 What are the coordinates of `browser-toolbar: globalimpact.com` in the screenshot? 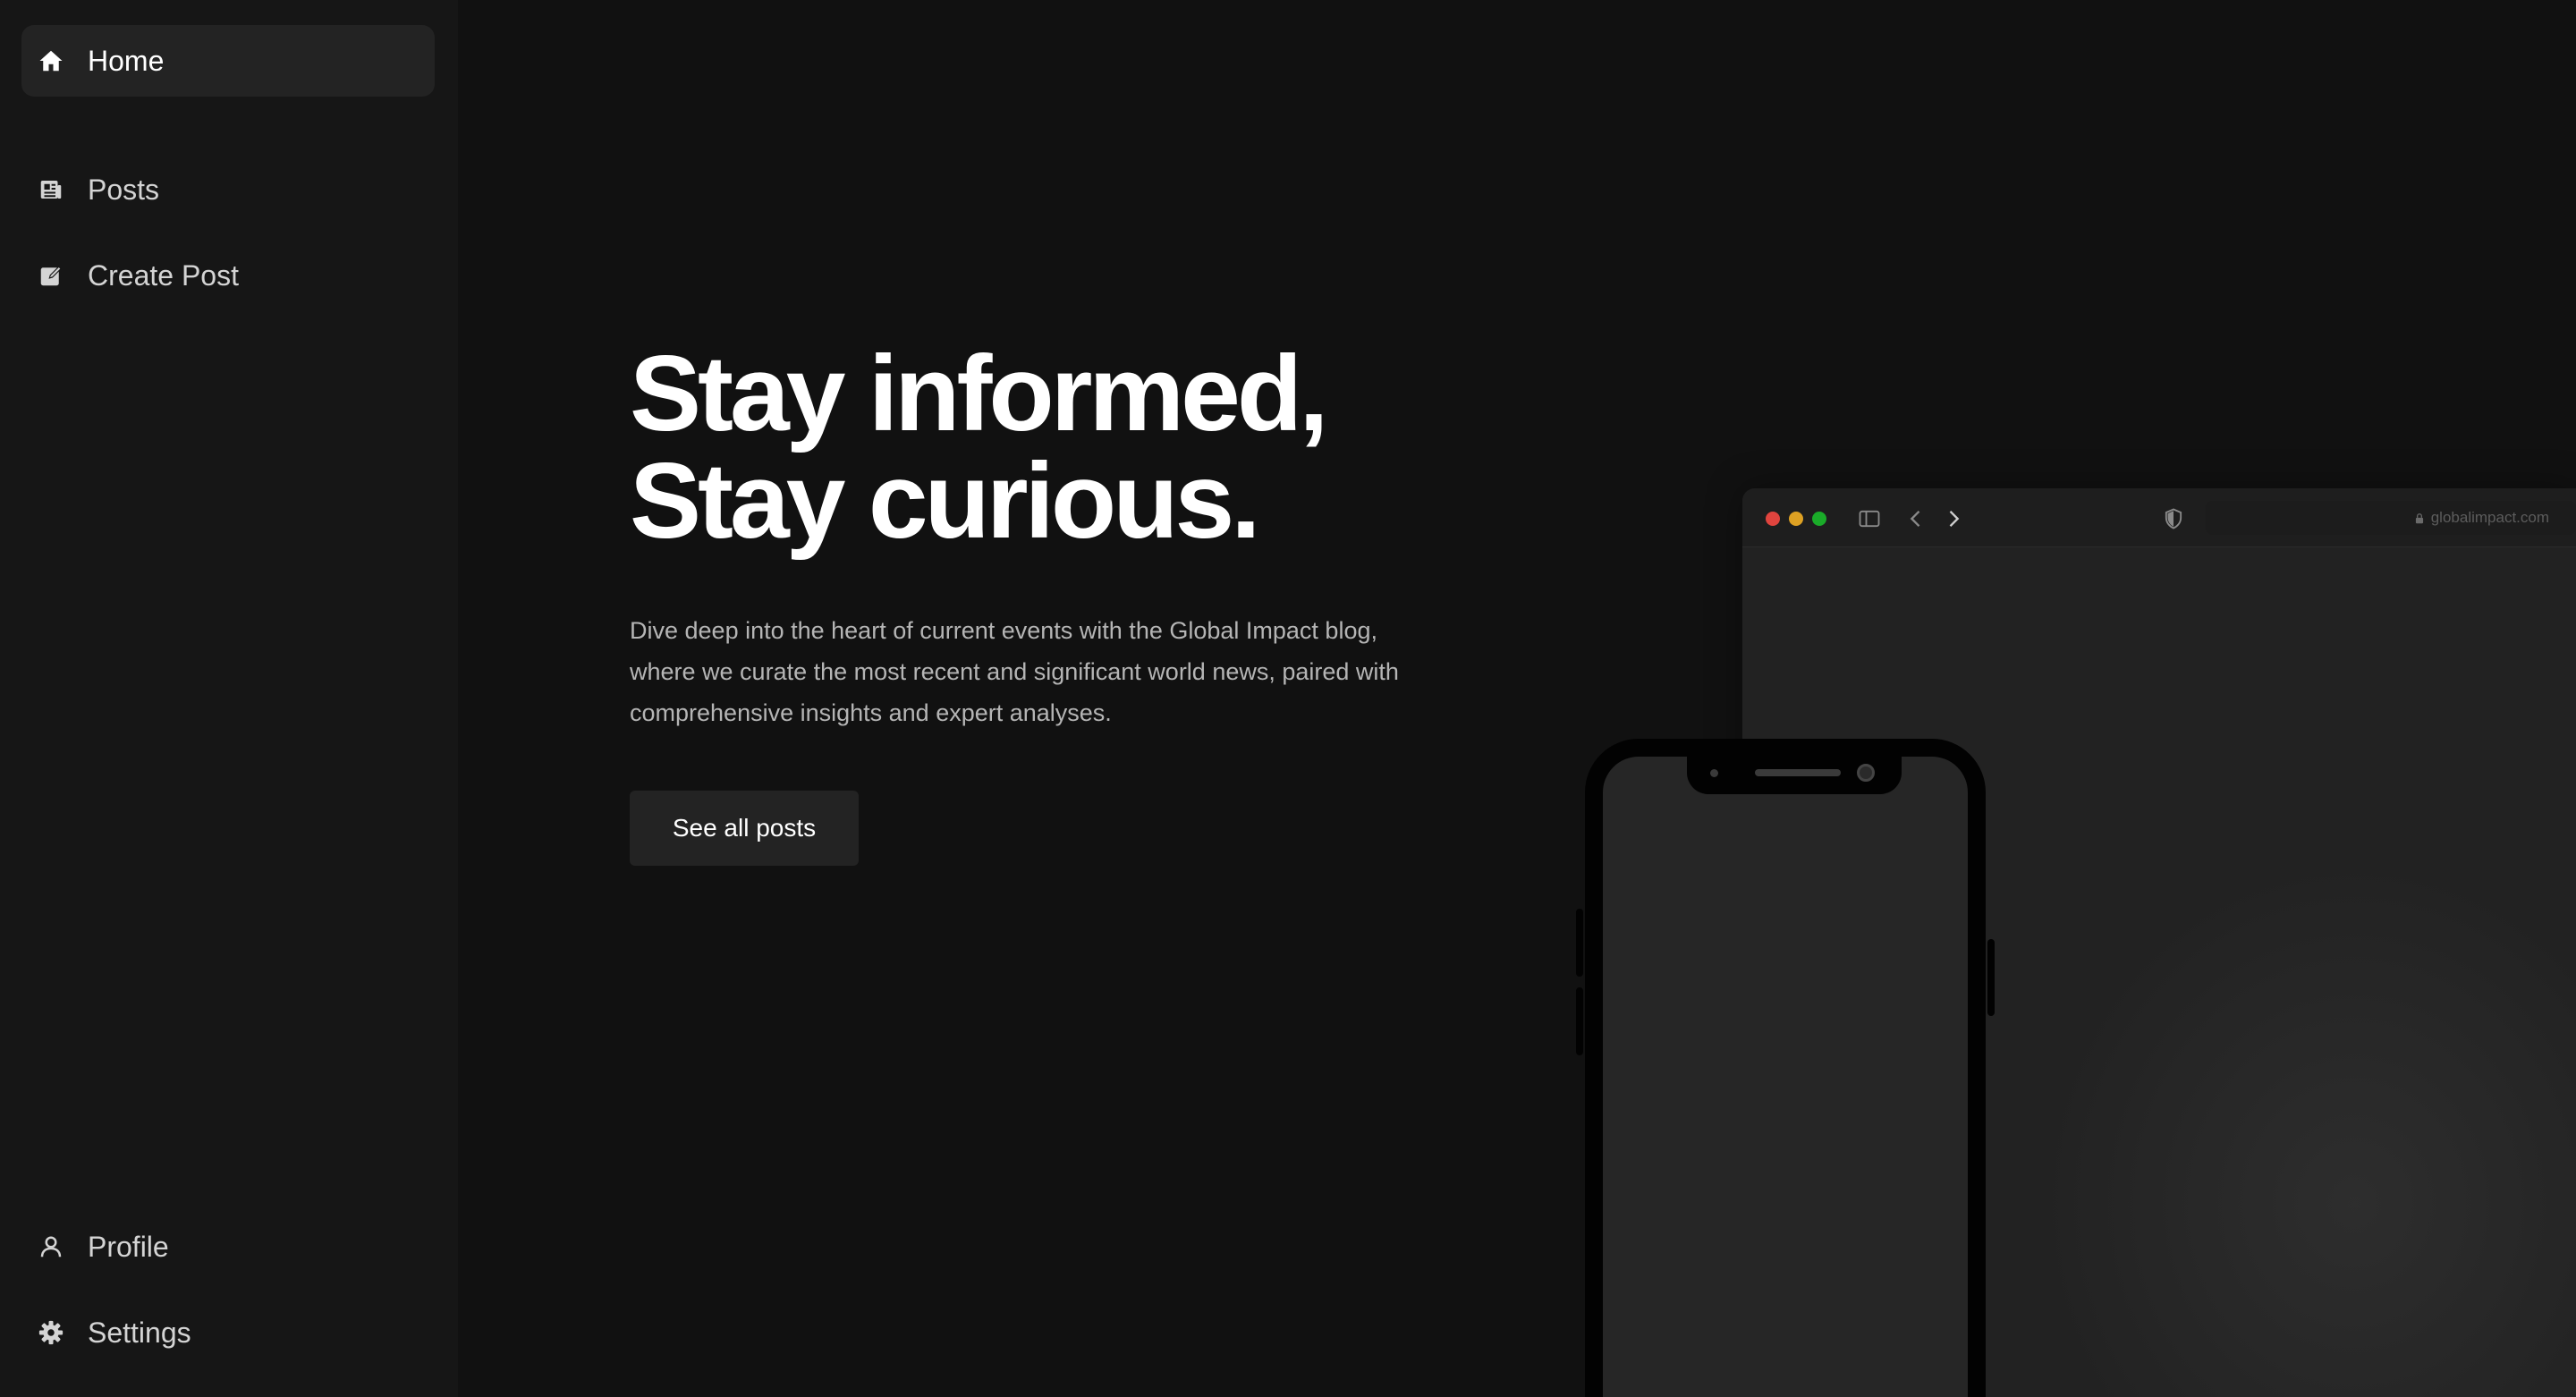 It's located at (2159, 517).